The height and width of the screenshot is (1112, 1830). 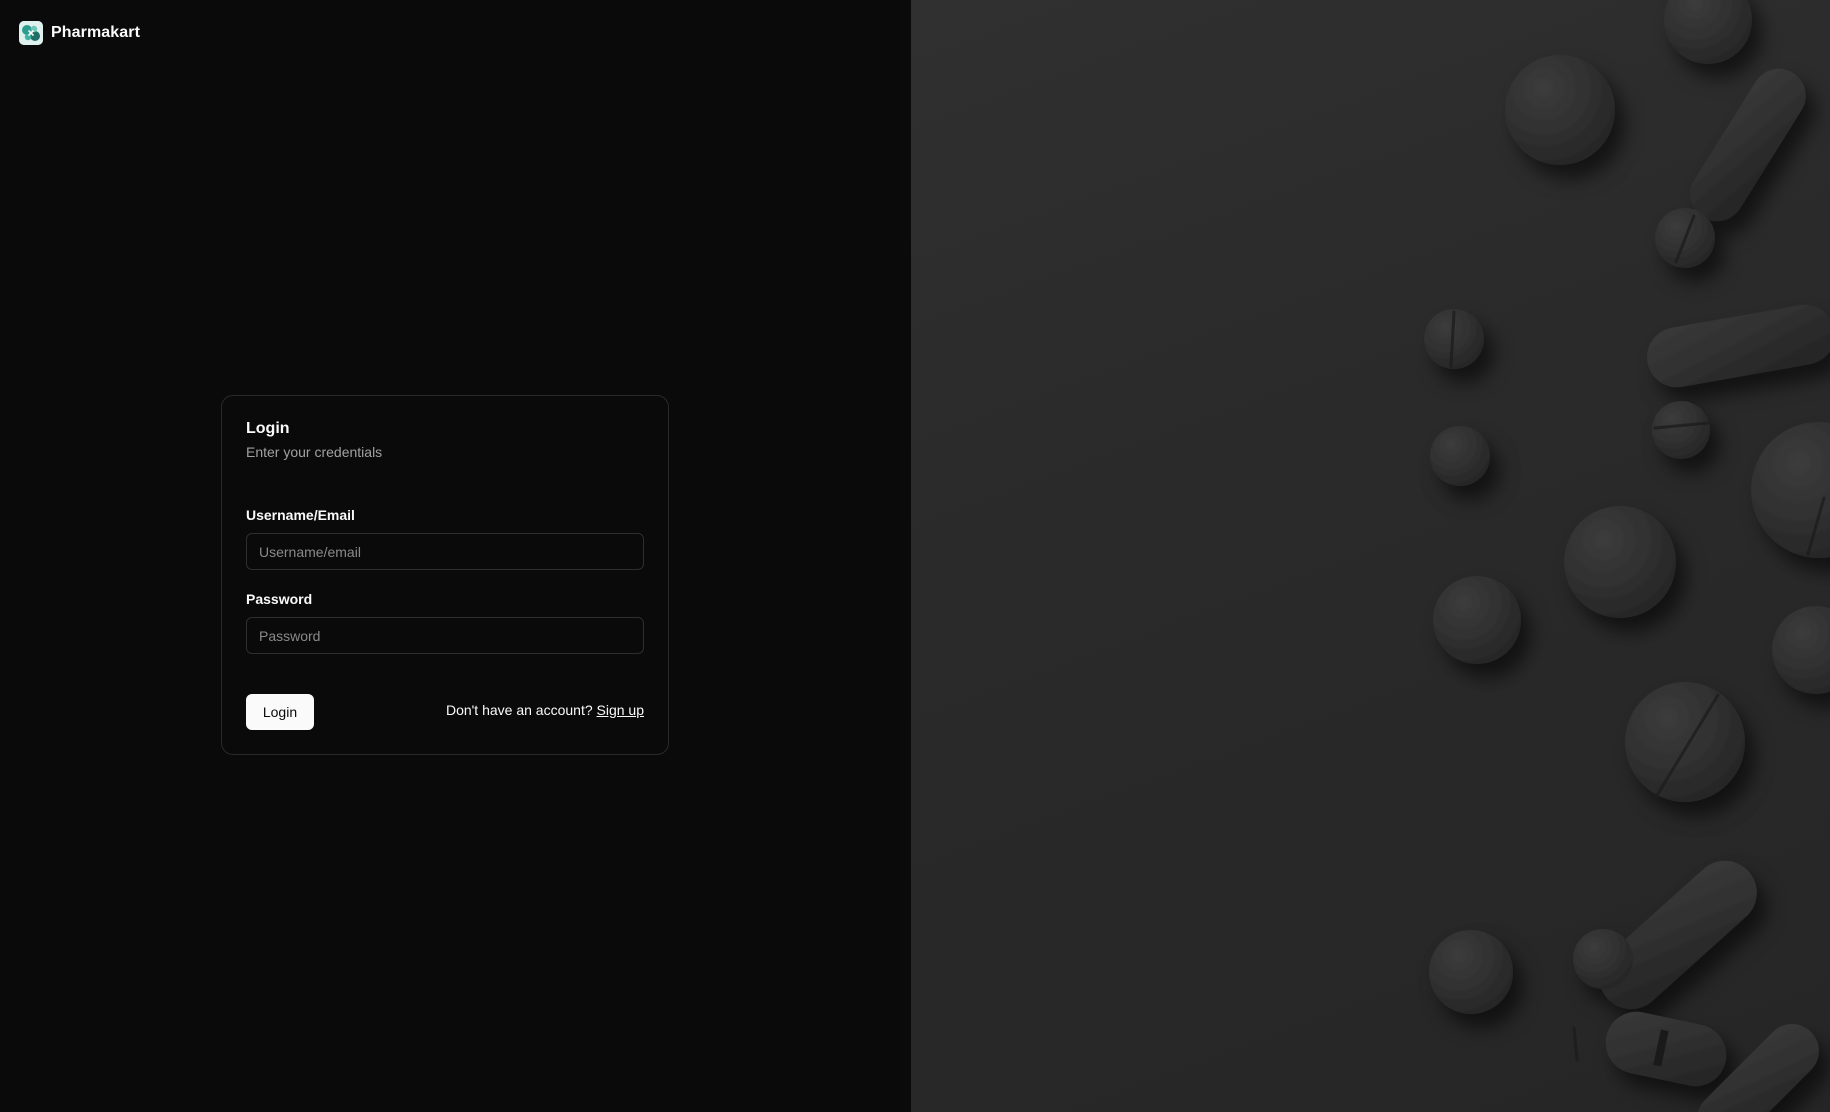 I want to click on pharmakart-logo-icon, so click(x=31, y=33).